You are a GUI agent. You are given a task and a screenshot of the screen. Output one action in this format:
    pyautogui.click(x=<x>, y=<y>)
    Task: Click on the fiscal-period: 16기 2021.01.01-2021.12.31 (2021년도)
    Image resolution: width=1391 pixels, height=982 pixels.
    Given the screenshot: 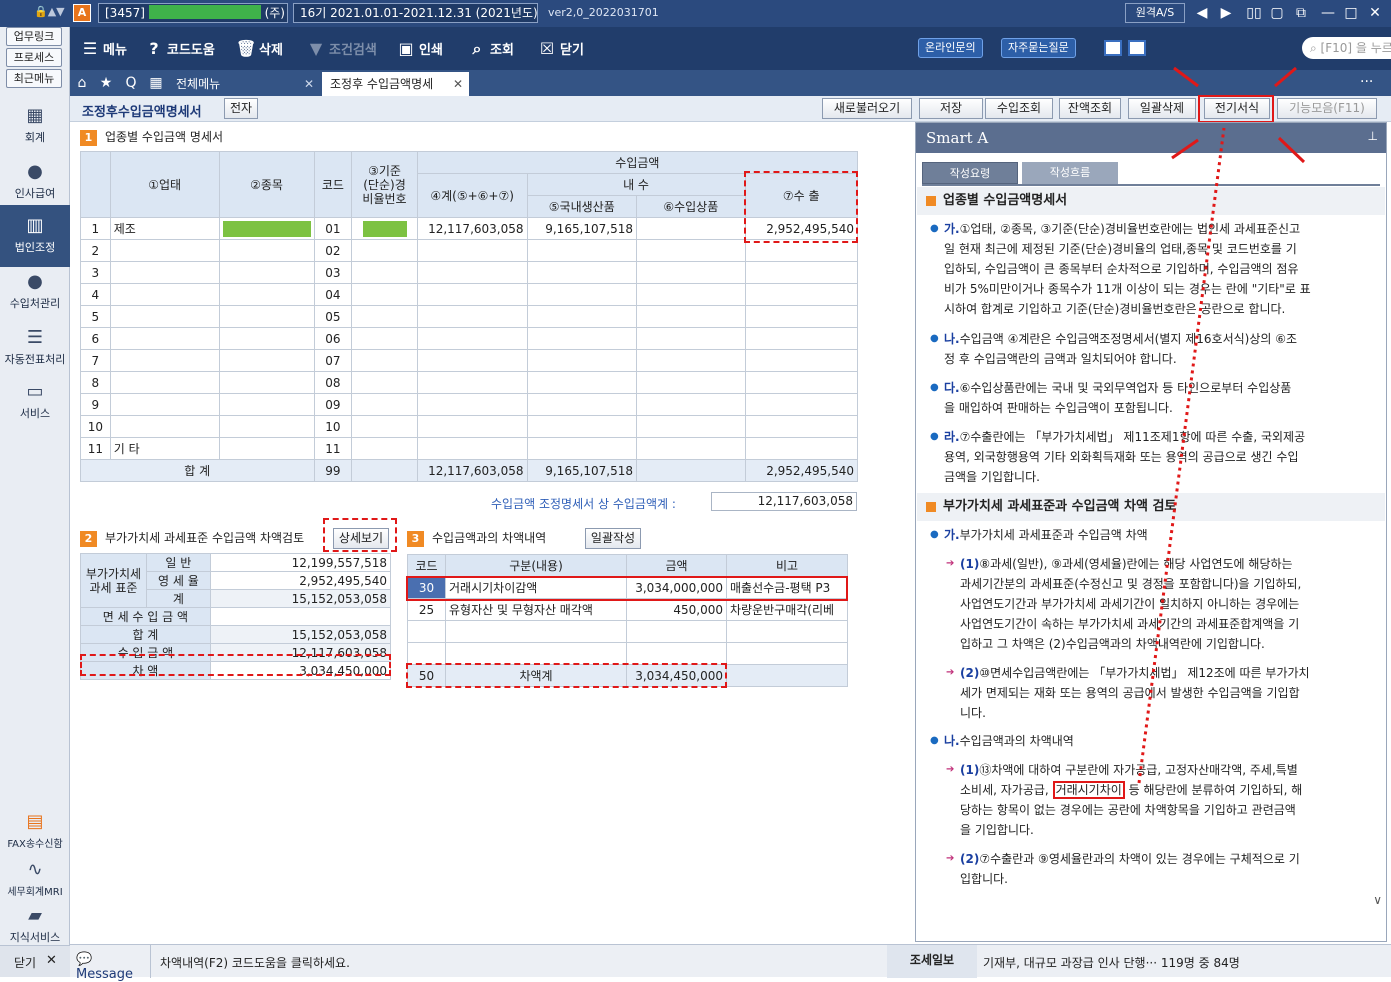 What is the action you would take?
    pyautogui.click(x=415, y=13)
    